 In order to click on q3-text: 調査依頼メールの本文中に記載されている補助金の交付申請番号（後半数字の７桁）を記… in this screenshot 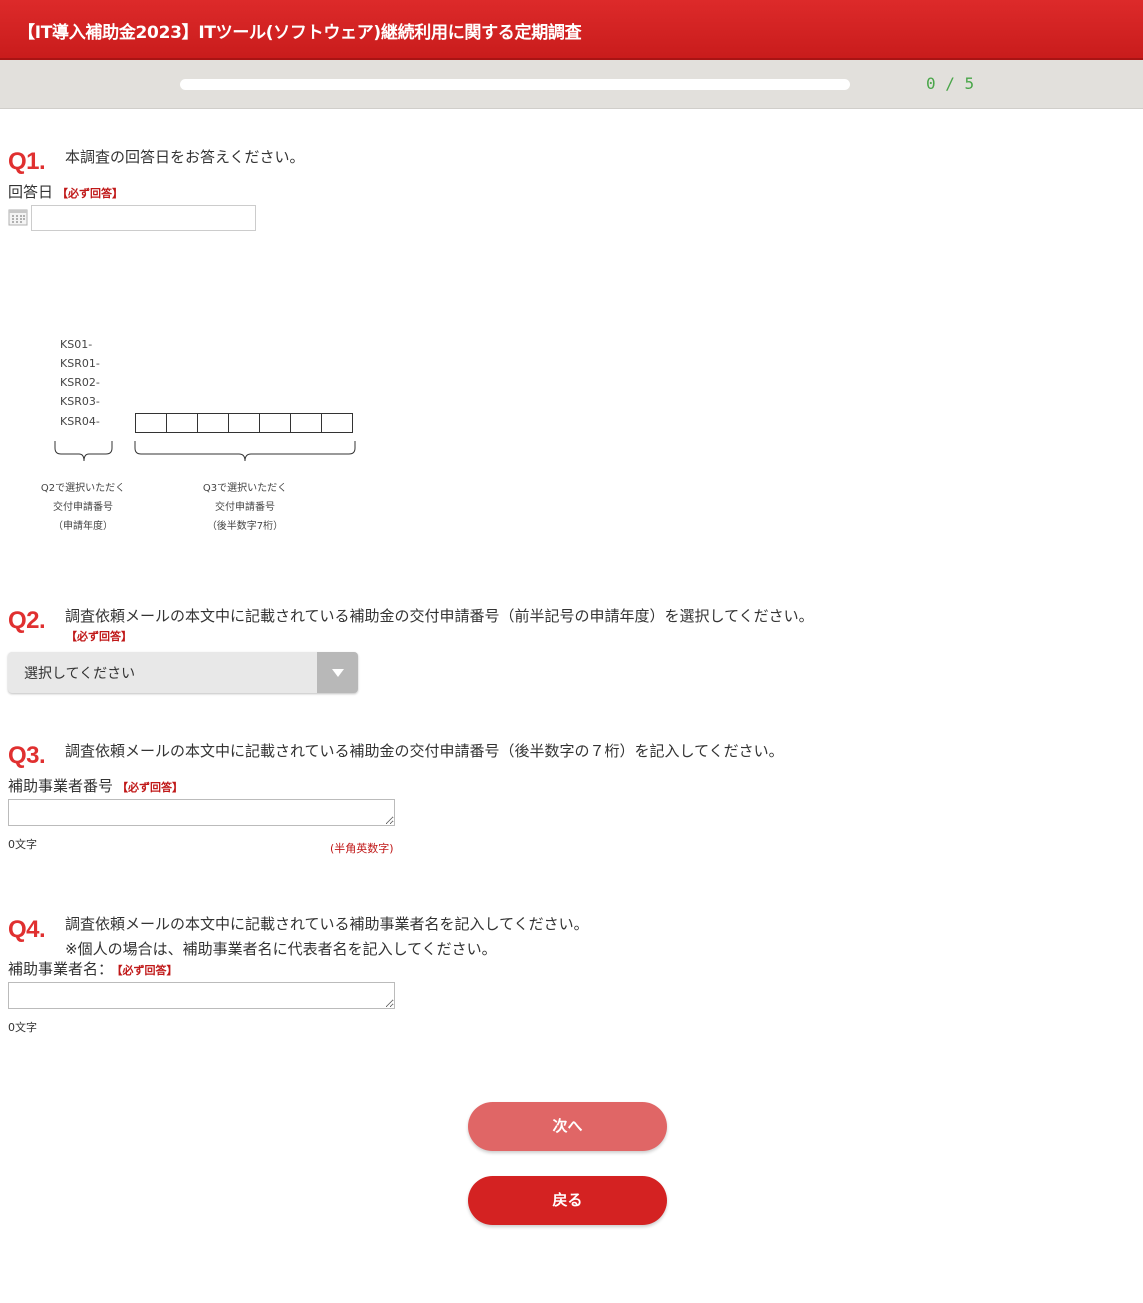, I will do `click(424, 751)`.